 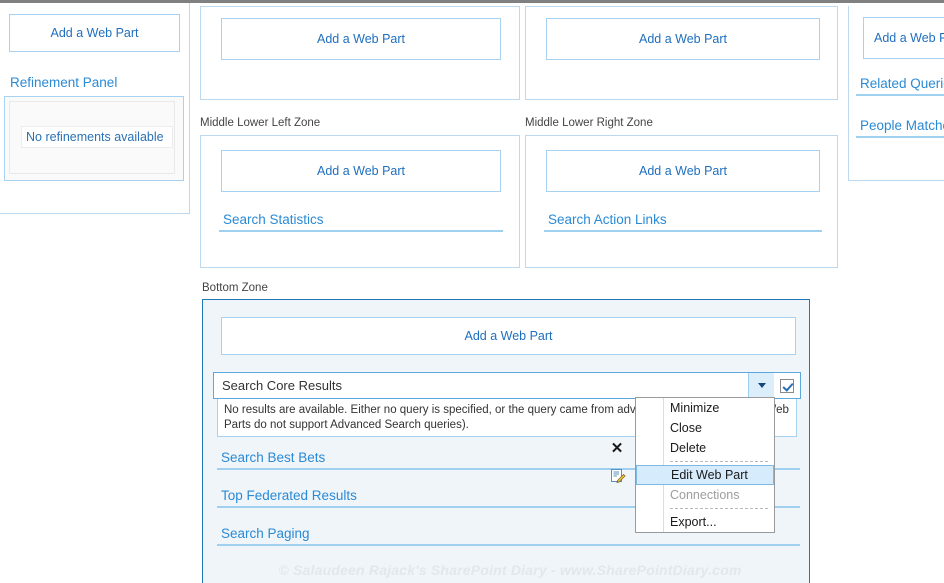 What do you see at coordinates (282, 385) in the screenshot?
I see `search-core-results-title: Search Core Results` at bounding box center [282, 385].